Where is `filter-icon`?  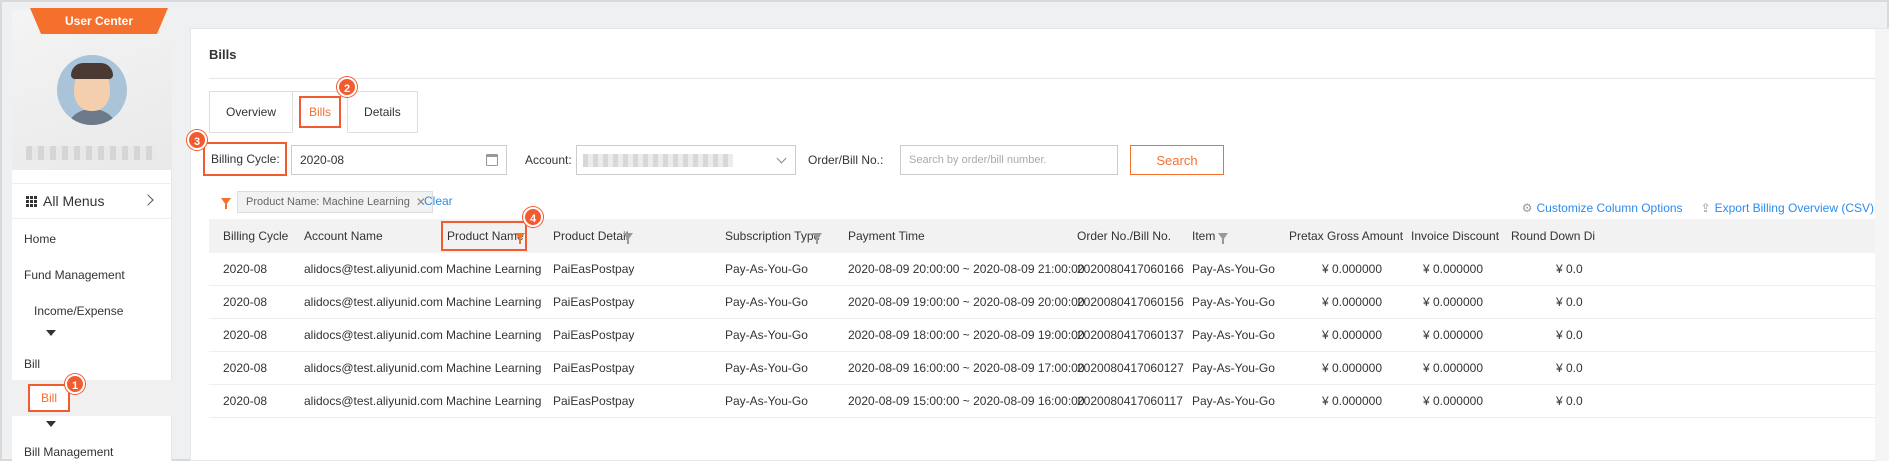 filter-icon is located at coordinates (226, 203).